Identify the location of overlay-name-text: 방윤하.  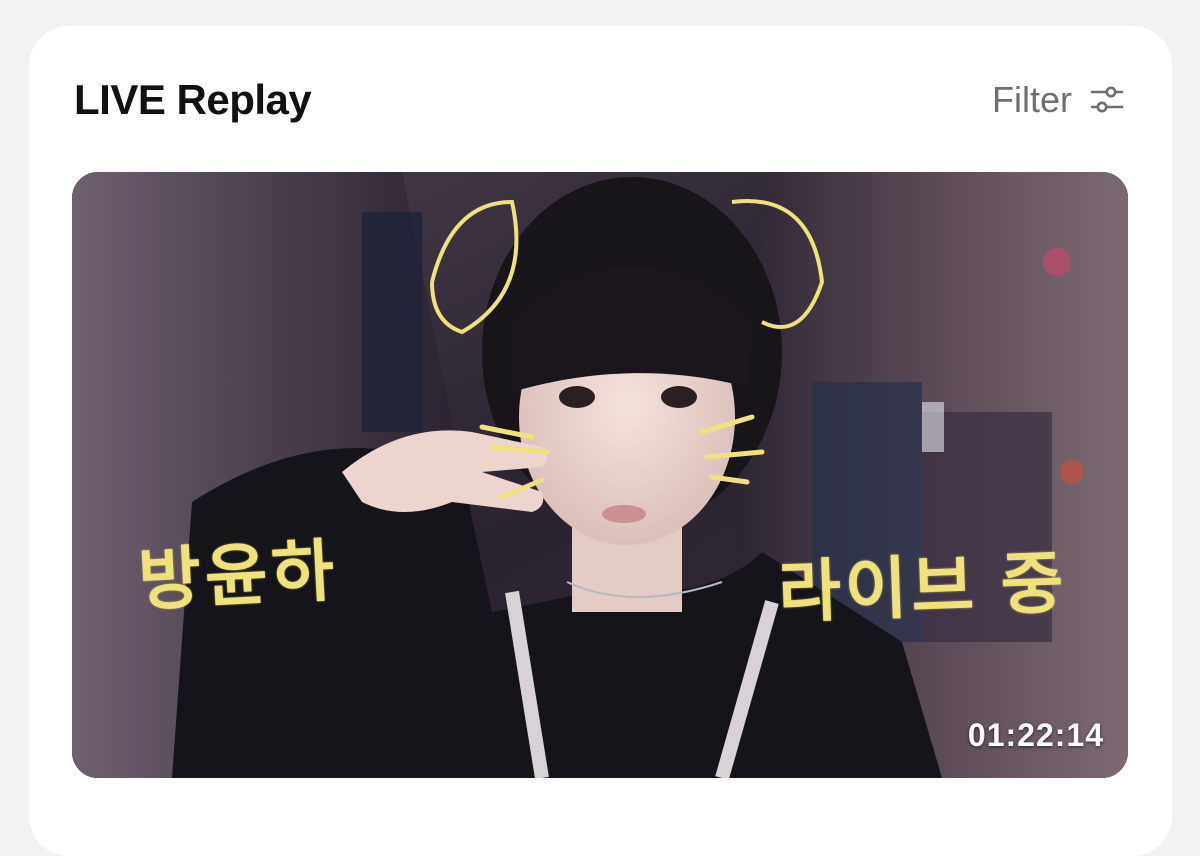
(238, 576).